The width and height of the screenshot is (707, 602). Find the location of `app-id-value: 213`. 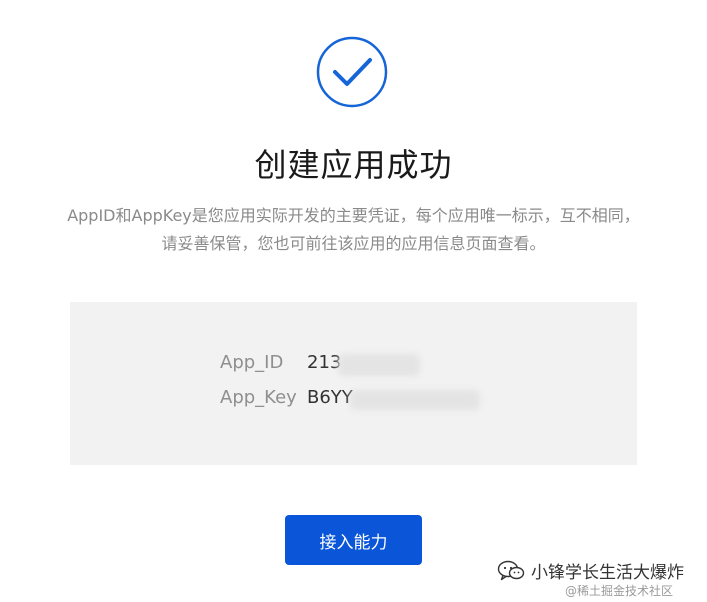

app-id-value: 213 is located at coordinates (324, 362).